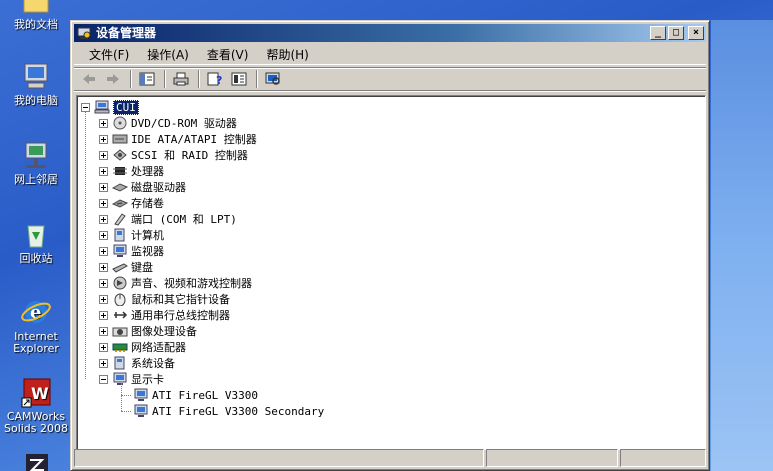  Describe the element at coordinates (239, 79) in the screenshot. I see `properties-button` at that location.